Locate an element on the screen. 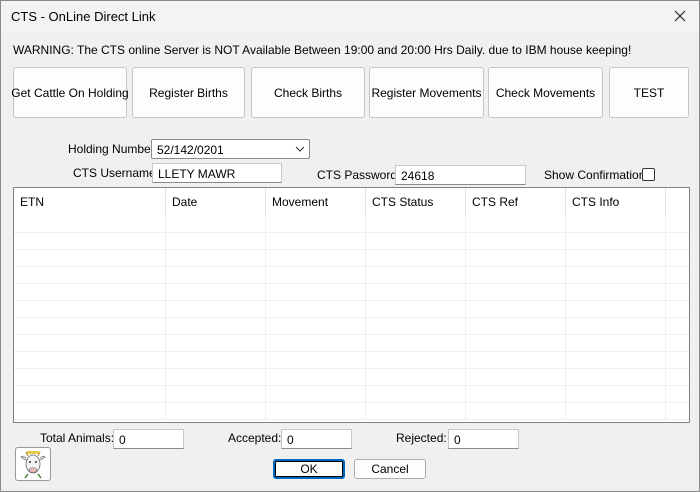 This screenshot has height=492, width=700. show-confirmation-checkbox is located at coordinates (648, 174).